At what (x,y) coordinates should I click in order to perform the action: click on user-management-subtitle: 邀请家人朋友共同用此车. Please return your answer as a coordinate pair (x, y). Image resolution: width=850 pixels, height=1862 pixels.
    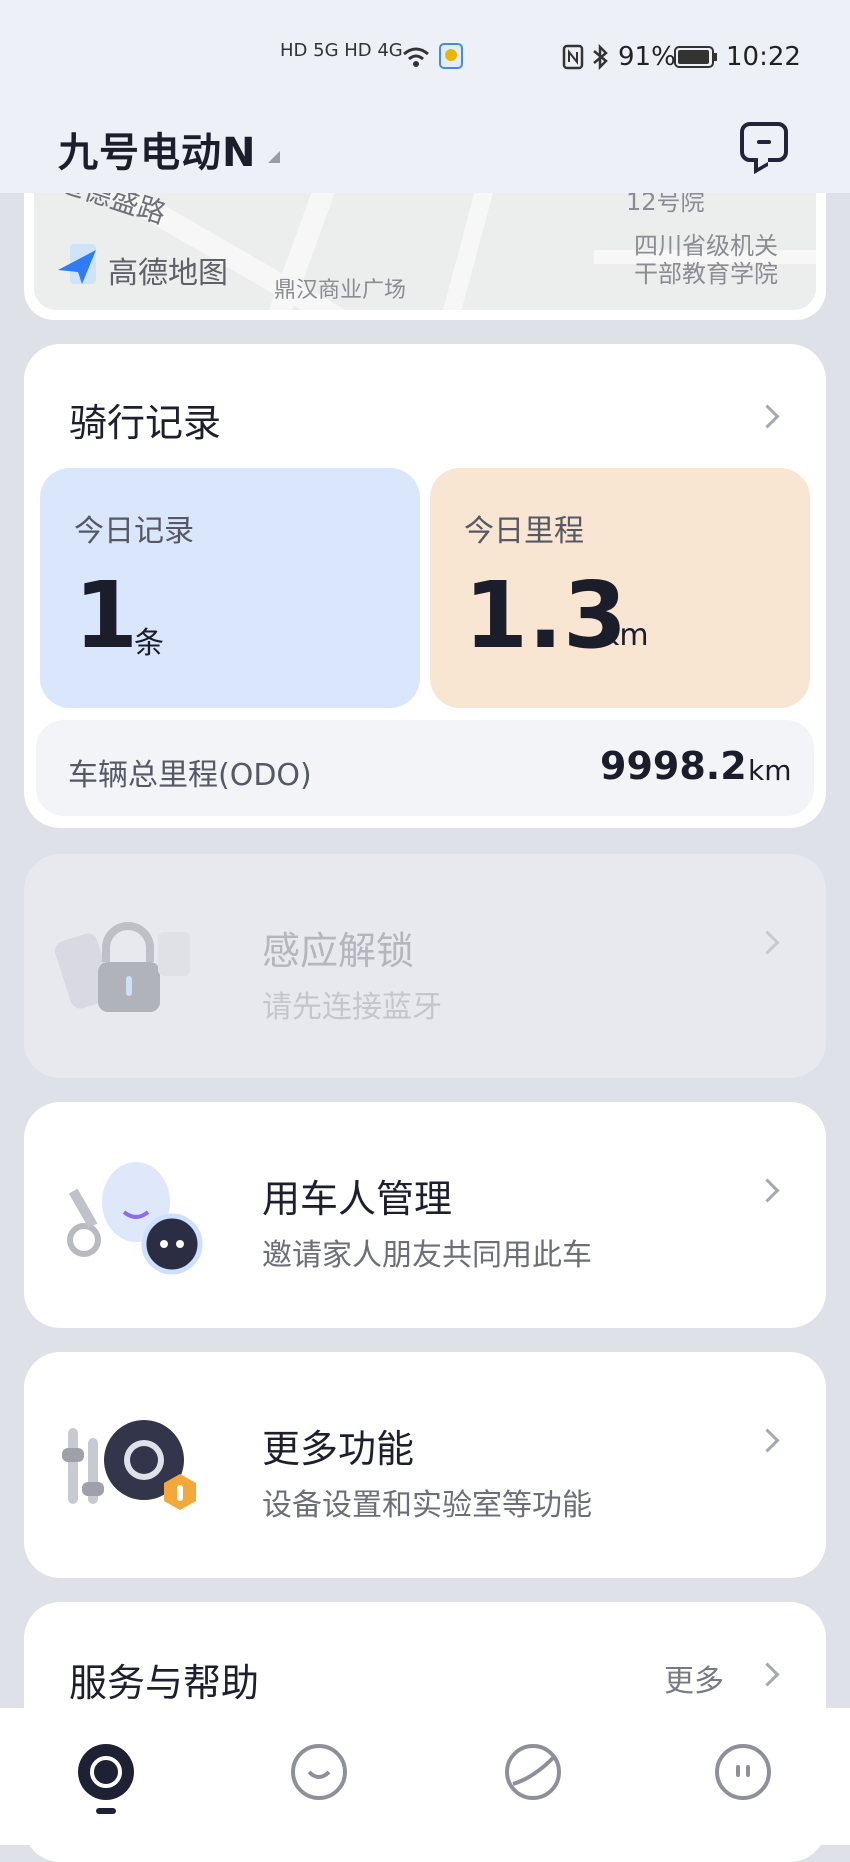
    Looking at the image, I should click on (427, 1255).